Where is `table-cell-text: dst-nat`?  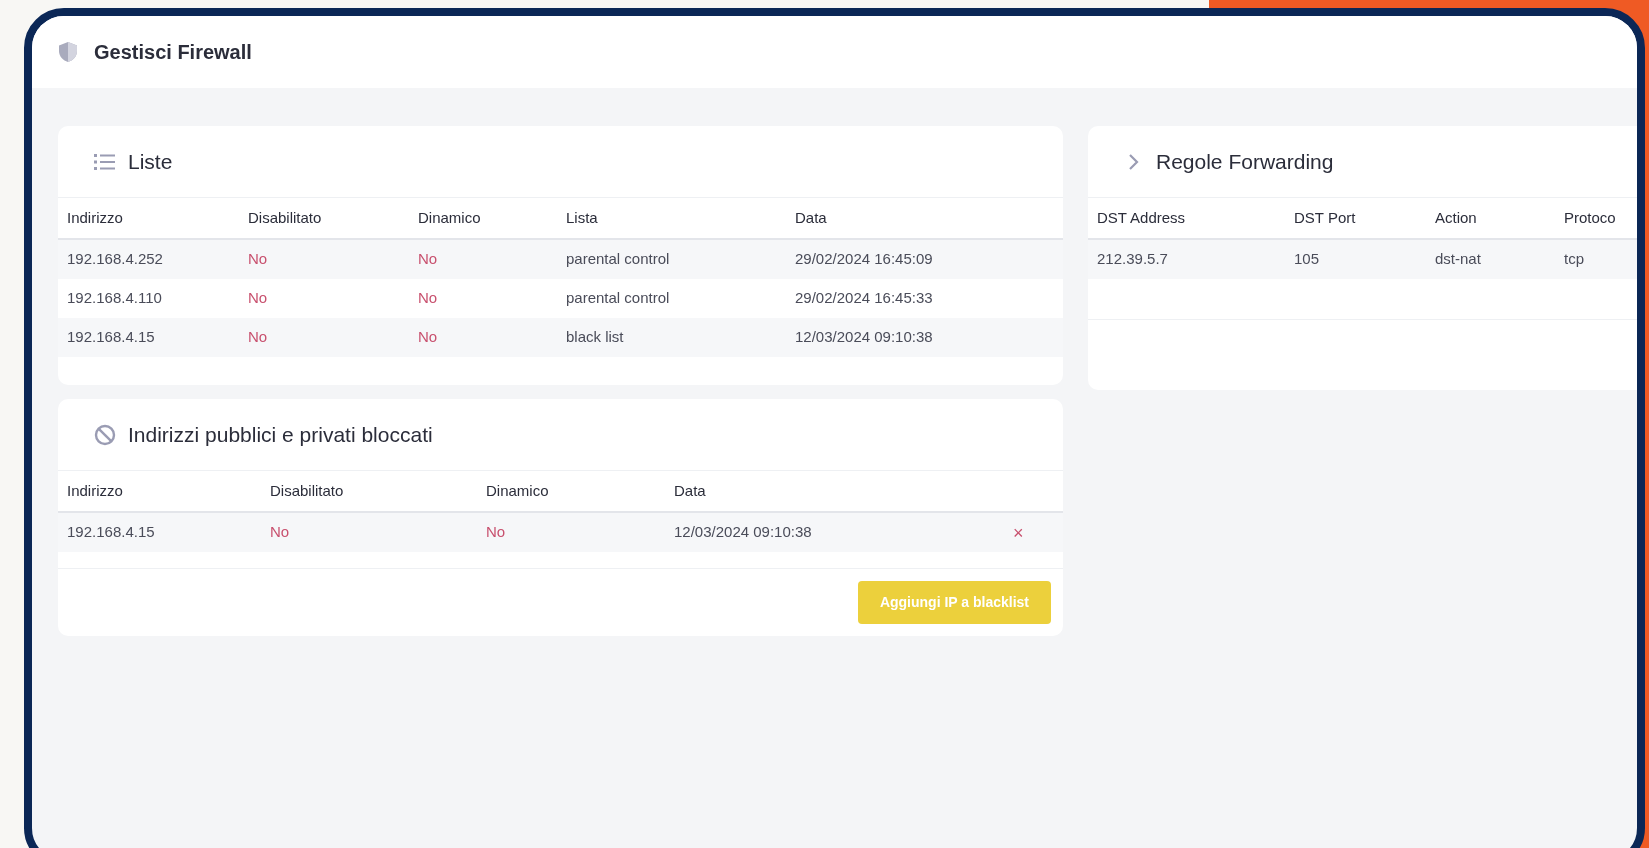
table-cell-text: dst-nat is located at coordinates (1458, 259).